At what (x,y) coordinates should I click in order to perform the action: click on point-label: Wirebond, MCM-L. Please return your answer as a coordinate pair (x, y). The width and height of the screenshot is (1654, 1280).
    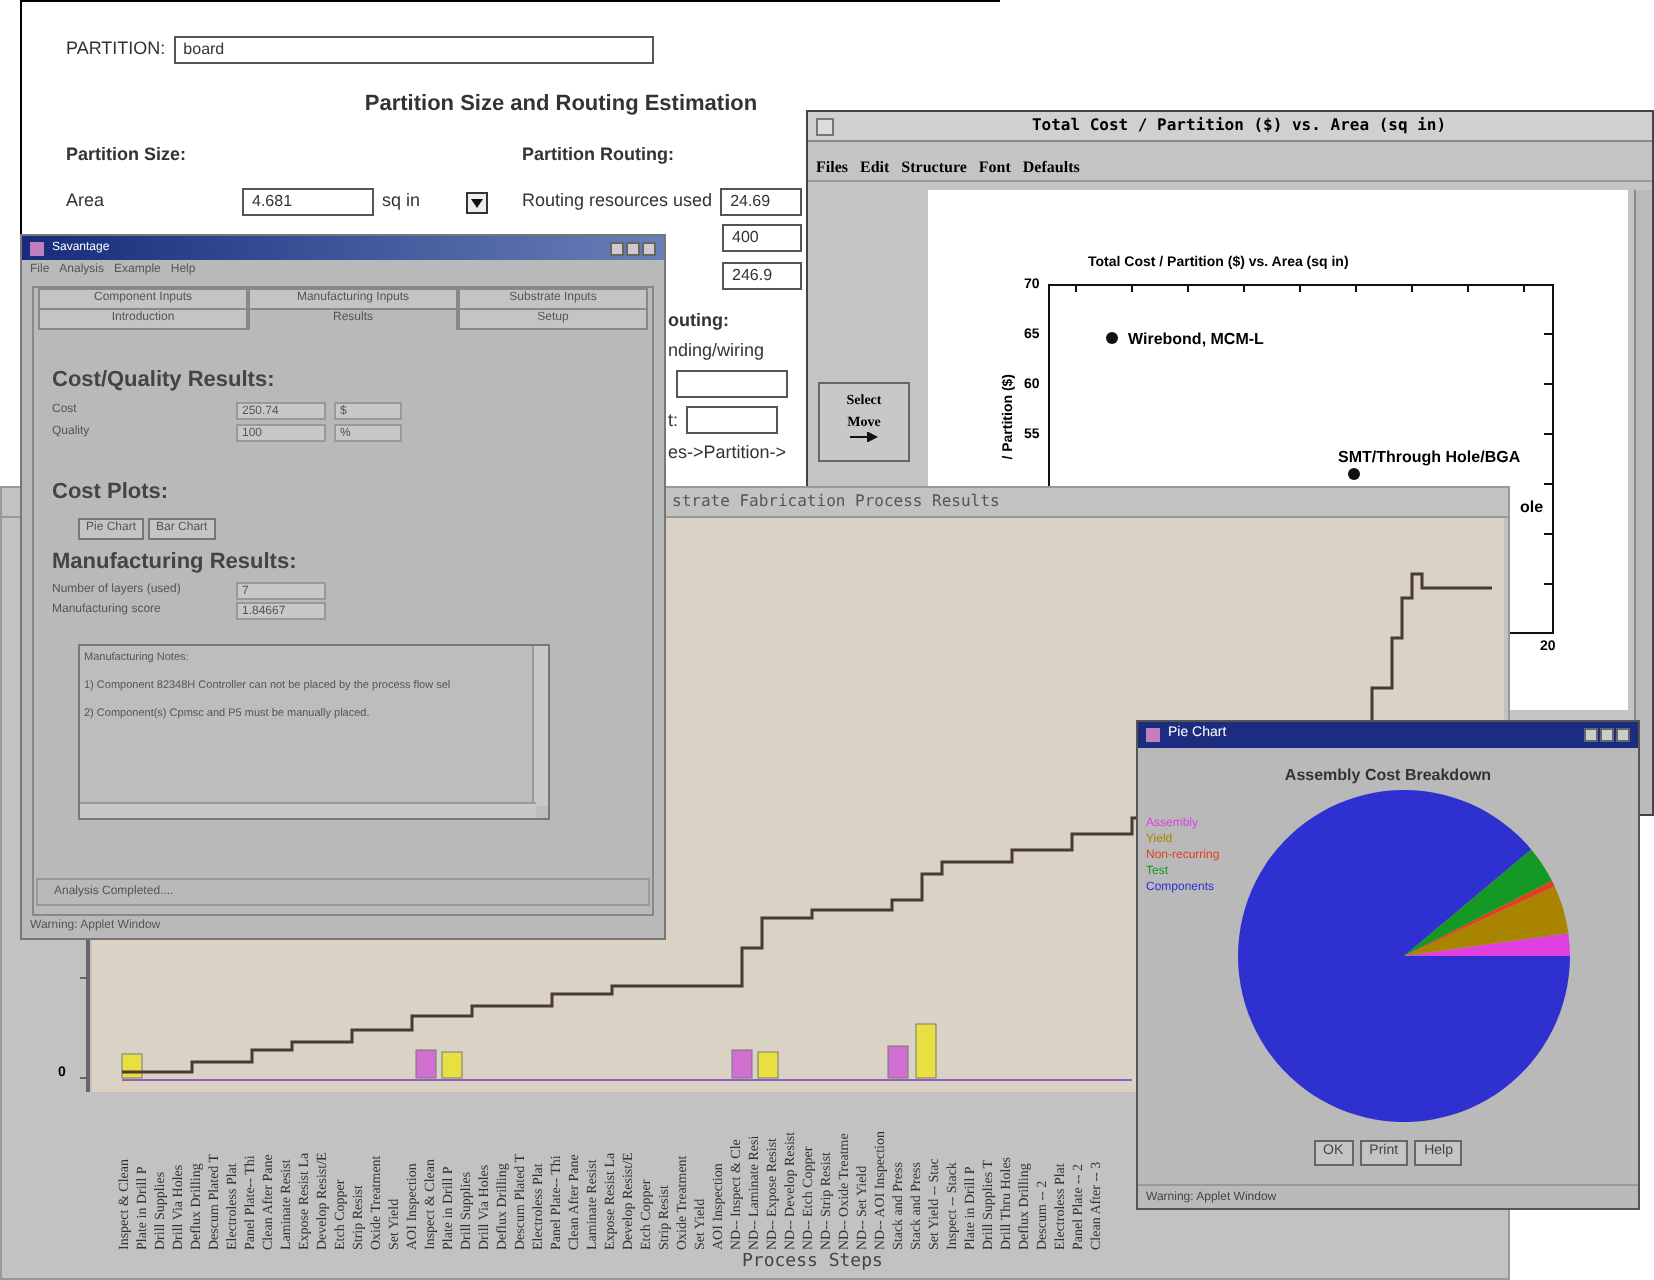
    Looking at the image, I should click on (1196, 340).